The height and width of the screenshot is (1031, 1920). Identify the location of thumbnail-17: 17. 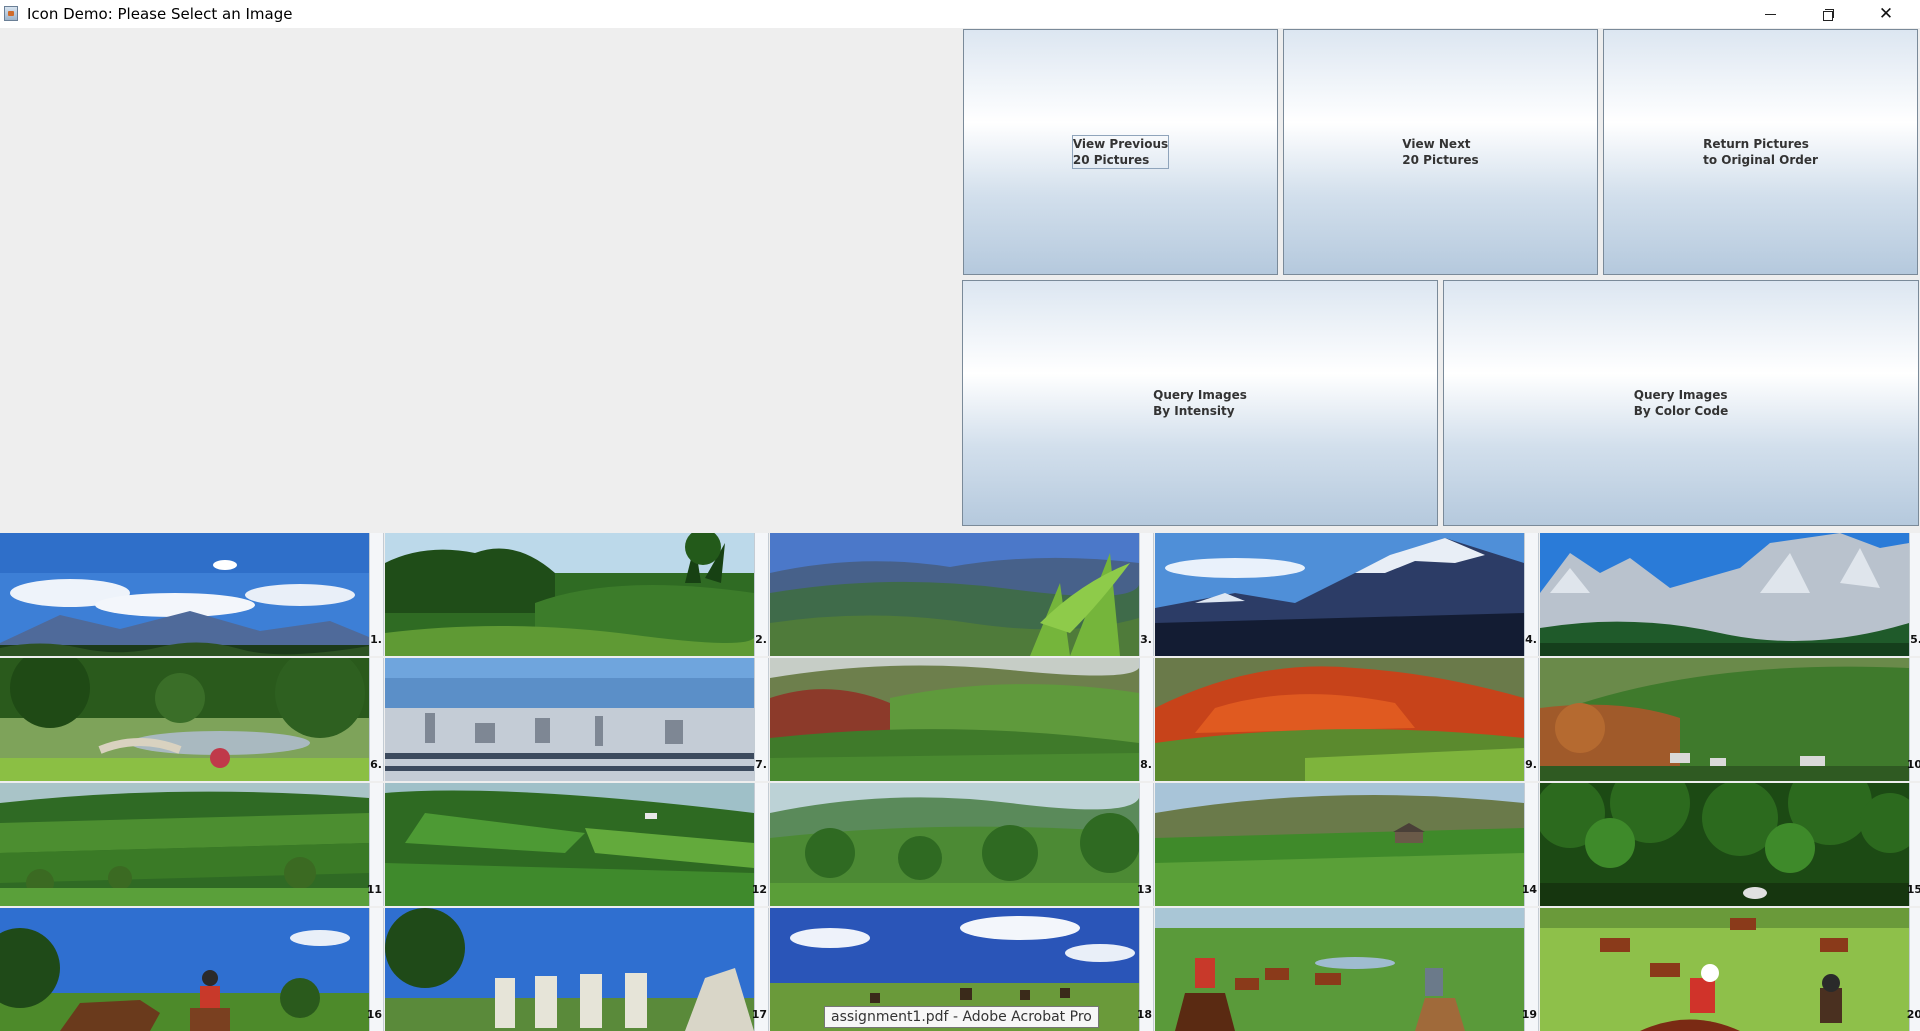
(577, 969).